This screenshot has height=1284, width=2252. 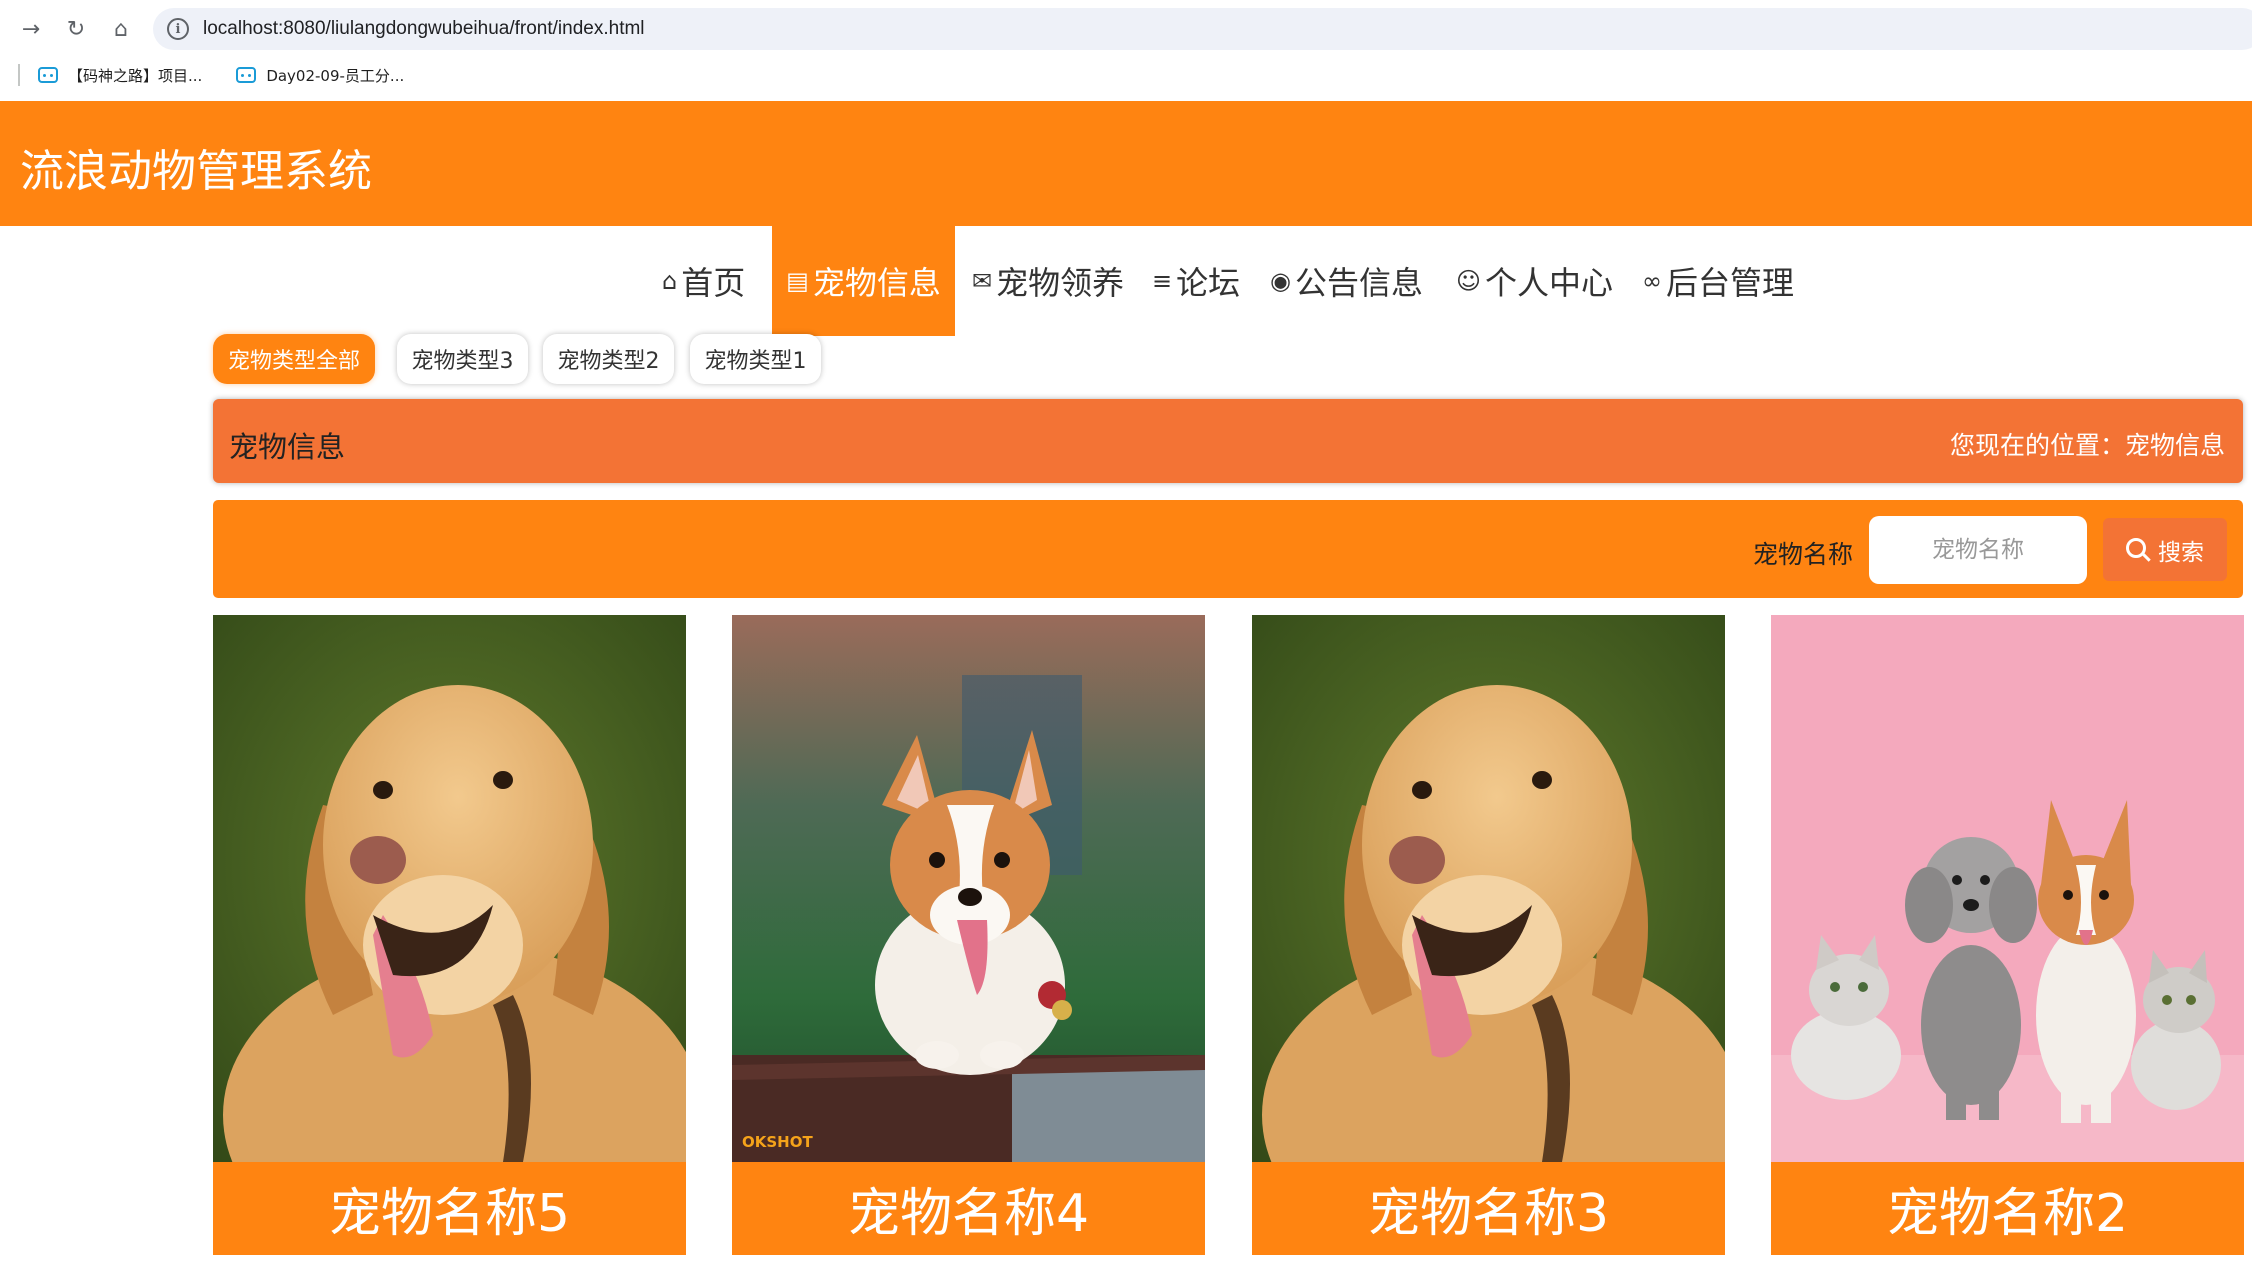 What do you see at coordinates (1488, 1208) in the screenshot?
I see `pet-name: 宠物名称3` at bounding box center [1488, 1208].